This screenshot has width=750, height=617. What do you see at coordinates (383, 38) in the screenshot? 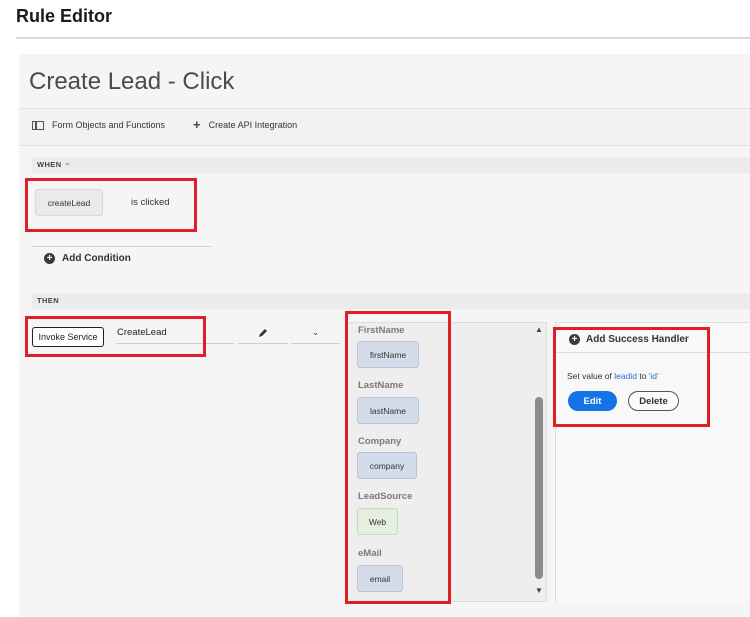
I see `title-divider` at bounding box center [383, 38].